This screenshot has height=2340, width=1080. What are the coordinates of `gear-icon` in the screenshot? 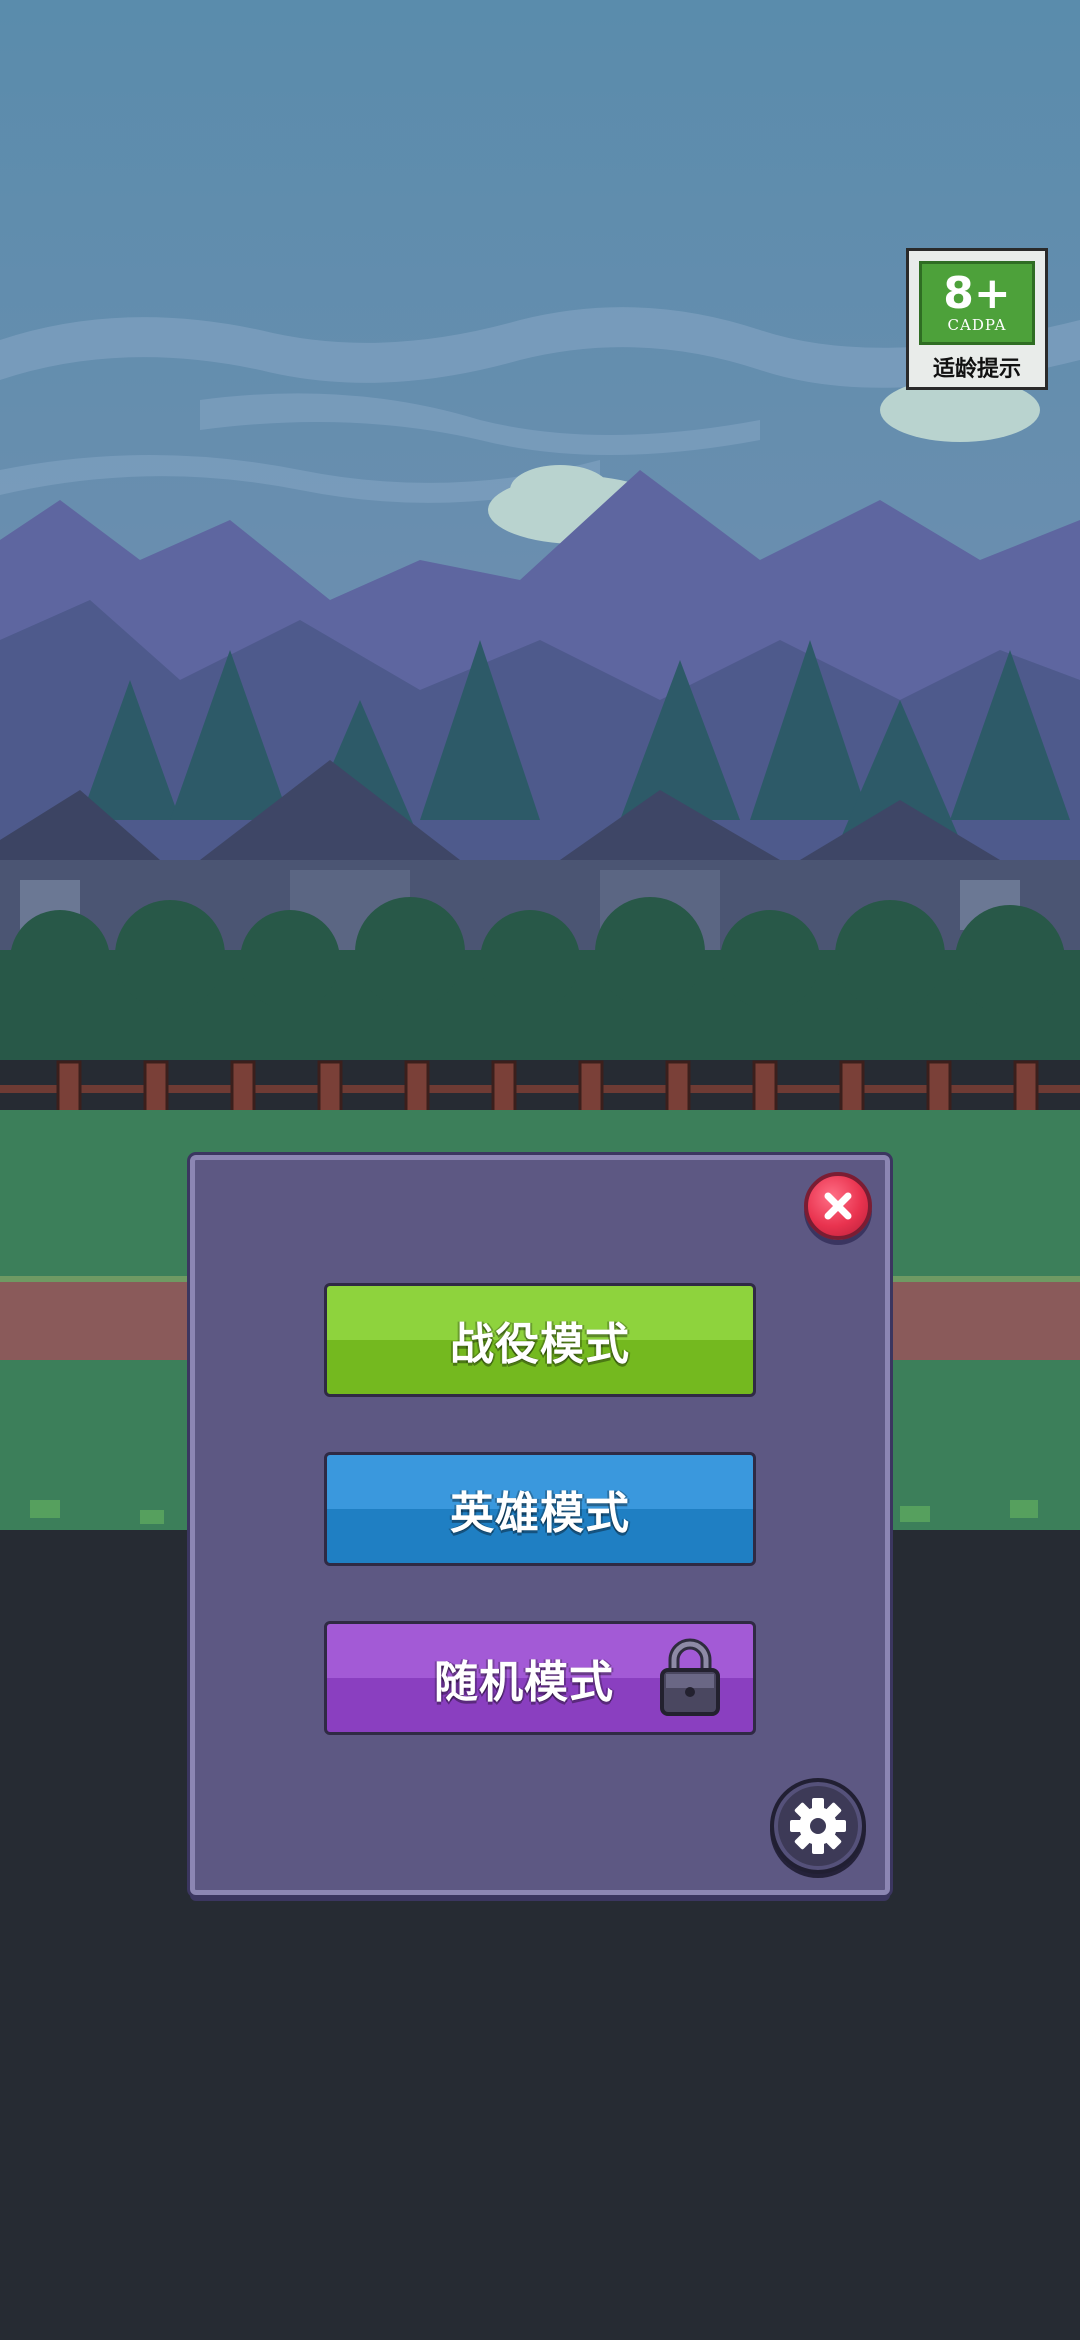 It's located at (818, 1826).